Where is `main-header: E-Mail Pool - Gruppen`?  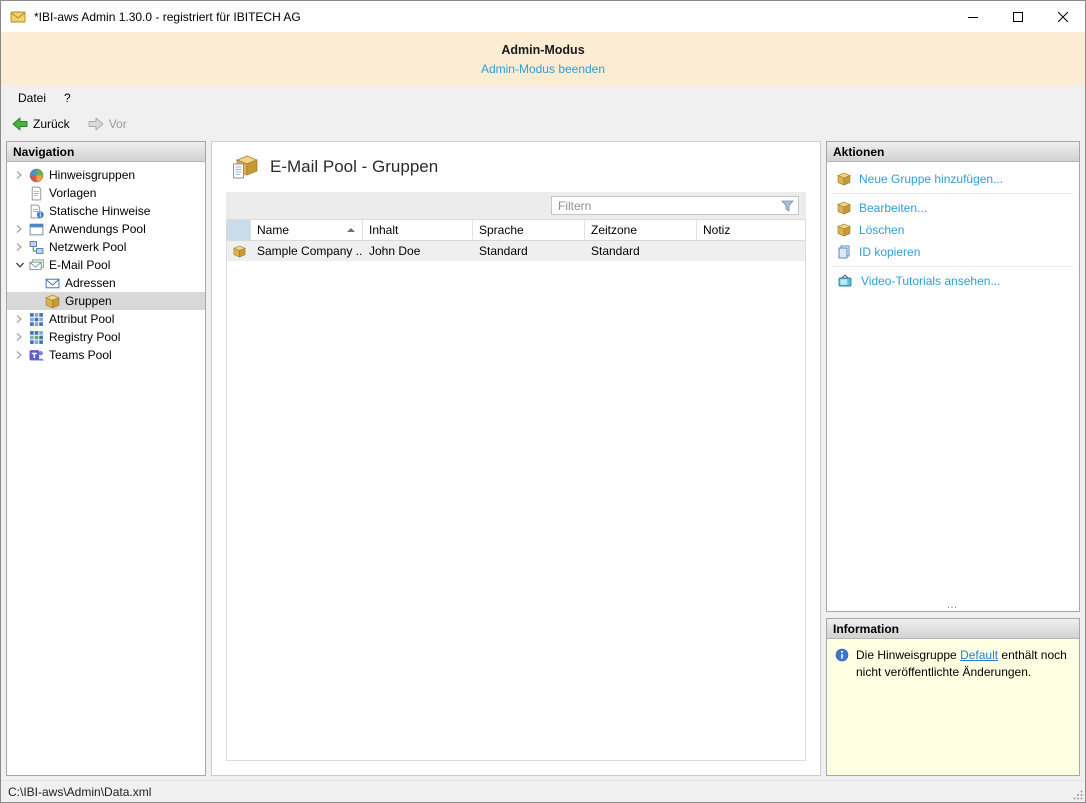 main-header: E-Mail Pool - Gruppen is located at coordinates (516, 165).